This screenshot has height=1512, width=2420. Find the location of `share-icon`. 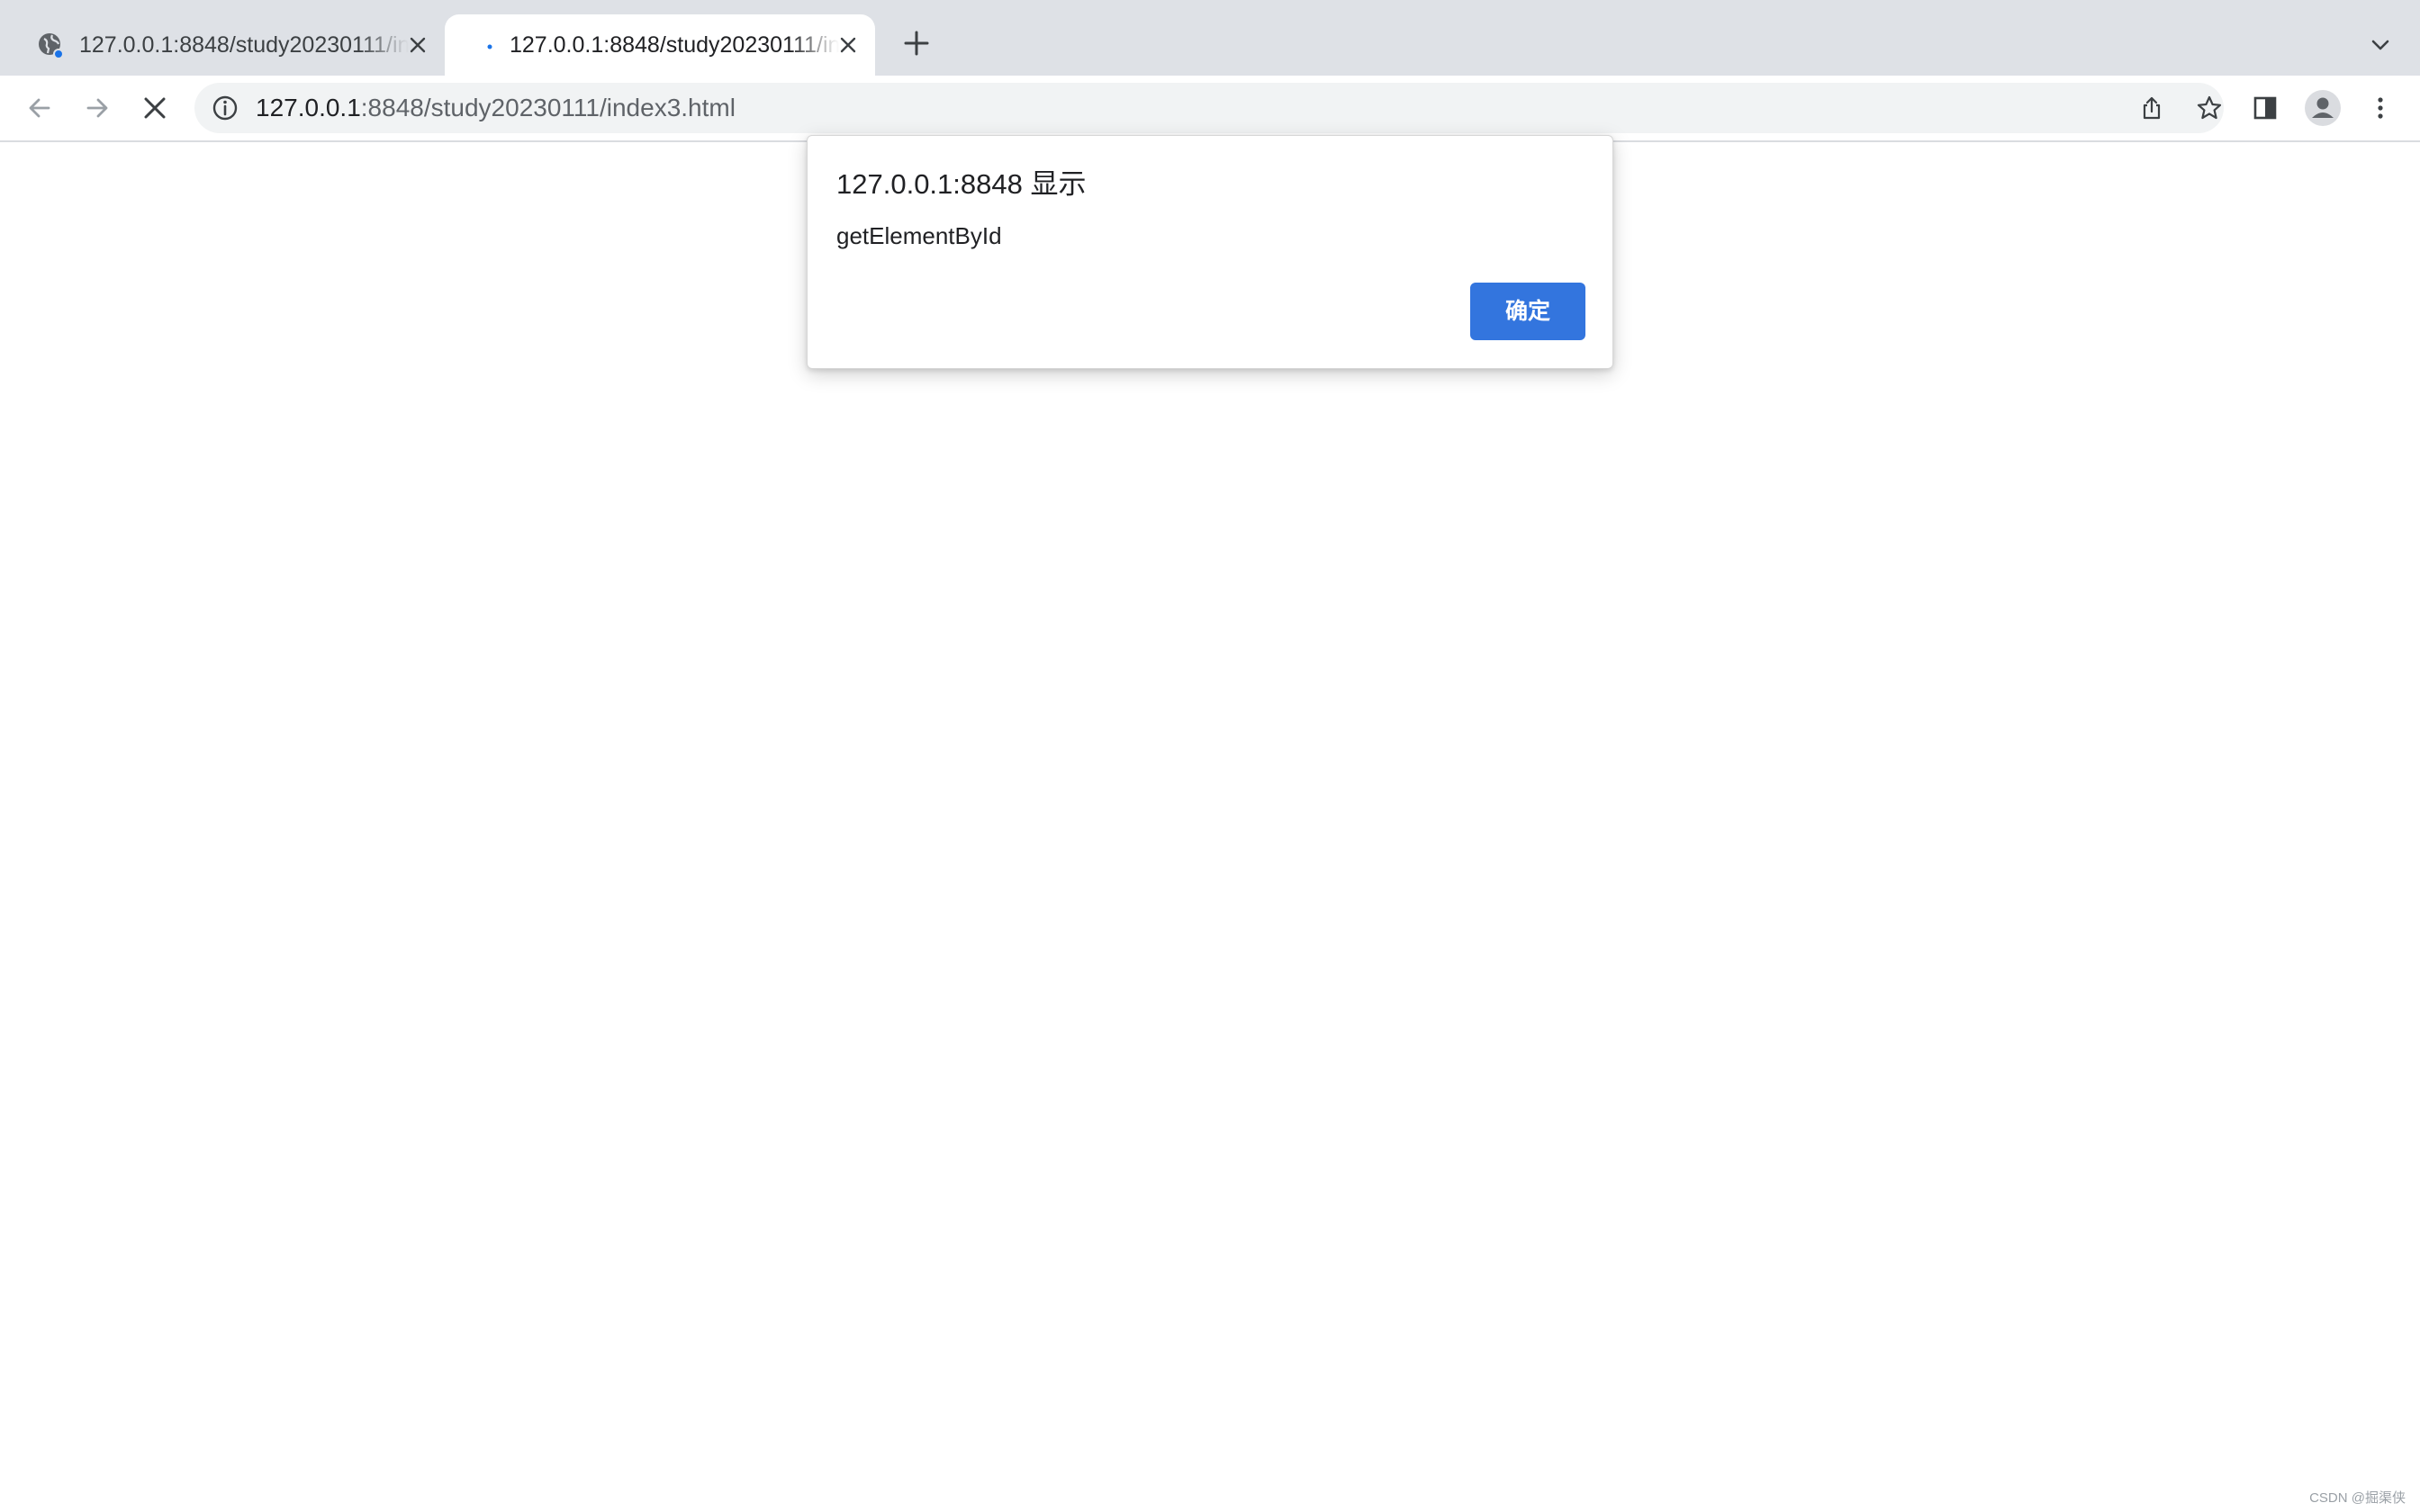

share-icon is located at coordinates (2152, 108).